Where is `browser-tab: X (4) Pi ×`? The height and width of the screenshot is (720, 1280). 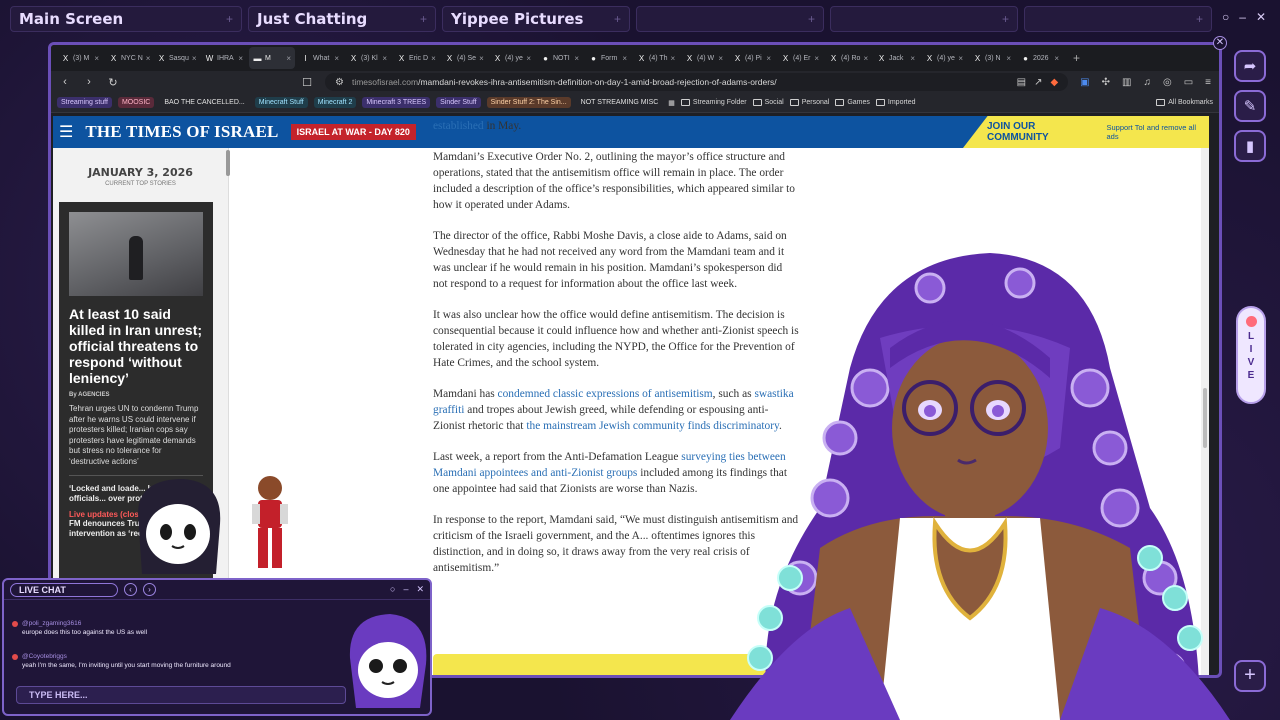 browser-tab: X (4) Pi × is located at coordinates (752, 58).